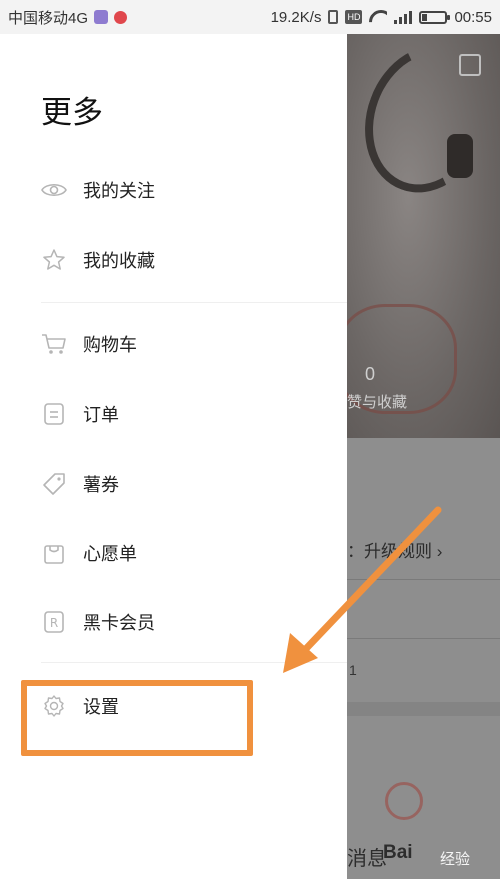 The image size is (500, 879). What do you see at coordinates (110, 345) in the screenshot?
I see `menu-item-label: 购物车` at bounding box center [110, 345].